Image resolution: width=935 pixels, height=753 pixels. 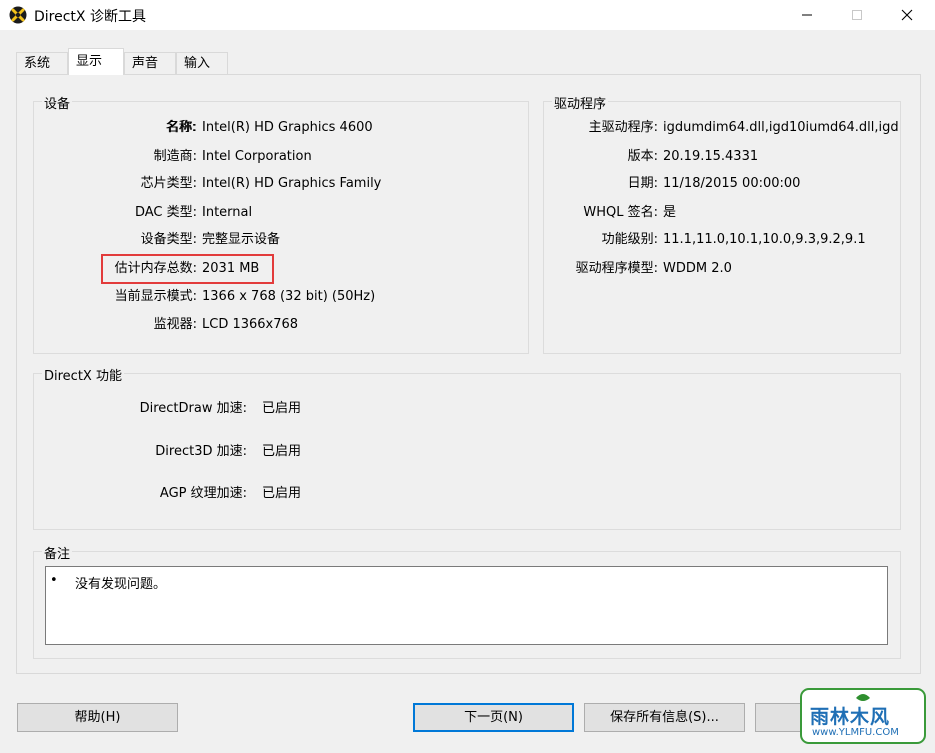 I want to click on agp-label: AGP 纹理加速:, so click(x=203, y=493).